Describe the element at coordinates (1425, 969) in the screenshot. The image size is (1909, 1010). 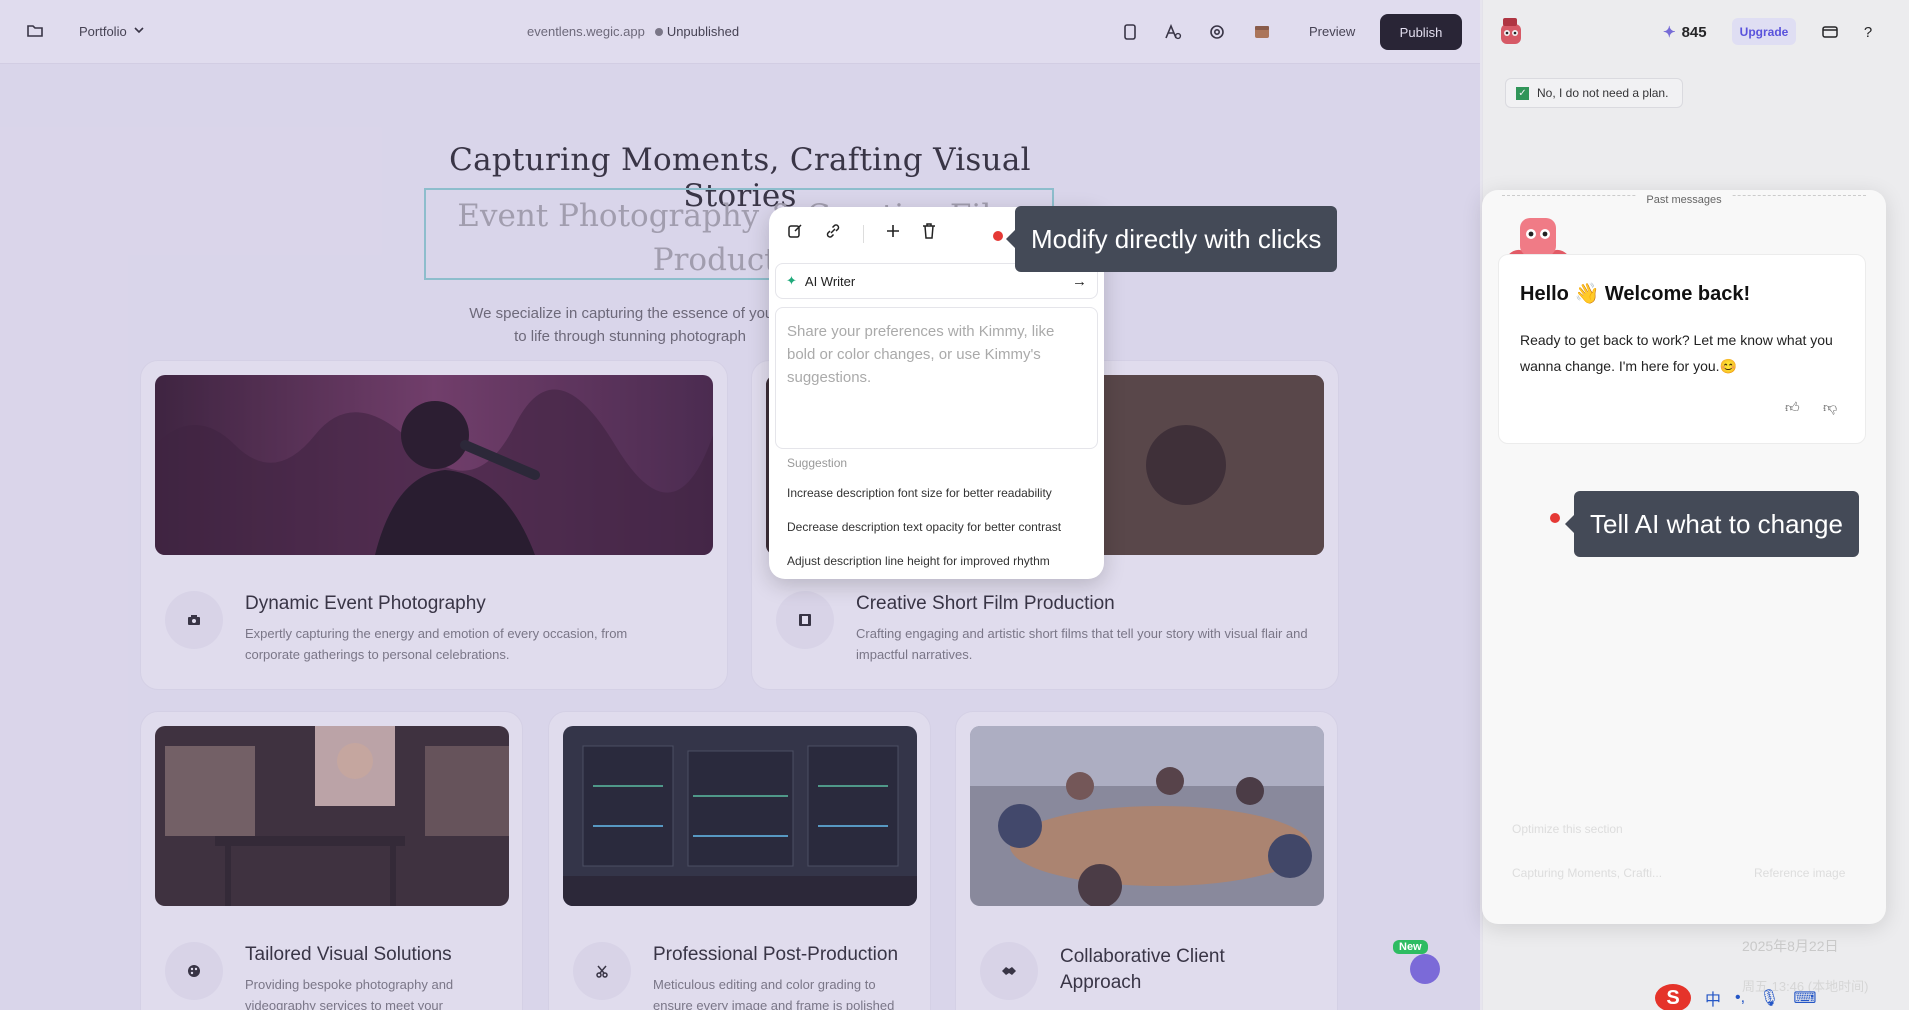
I see `assistant-bot-icon` at that location.